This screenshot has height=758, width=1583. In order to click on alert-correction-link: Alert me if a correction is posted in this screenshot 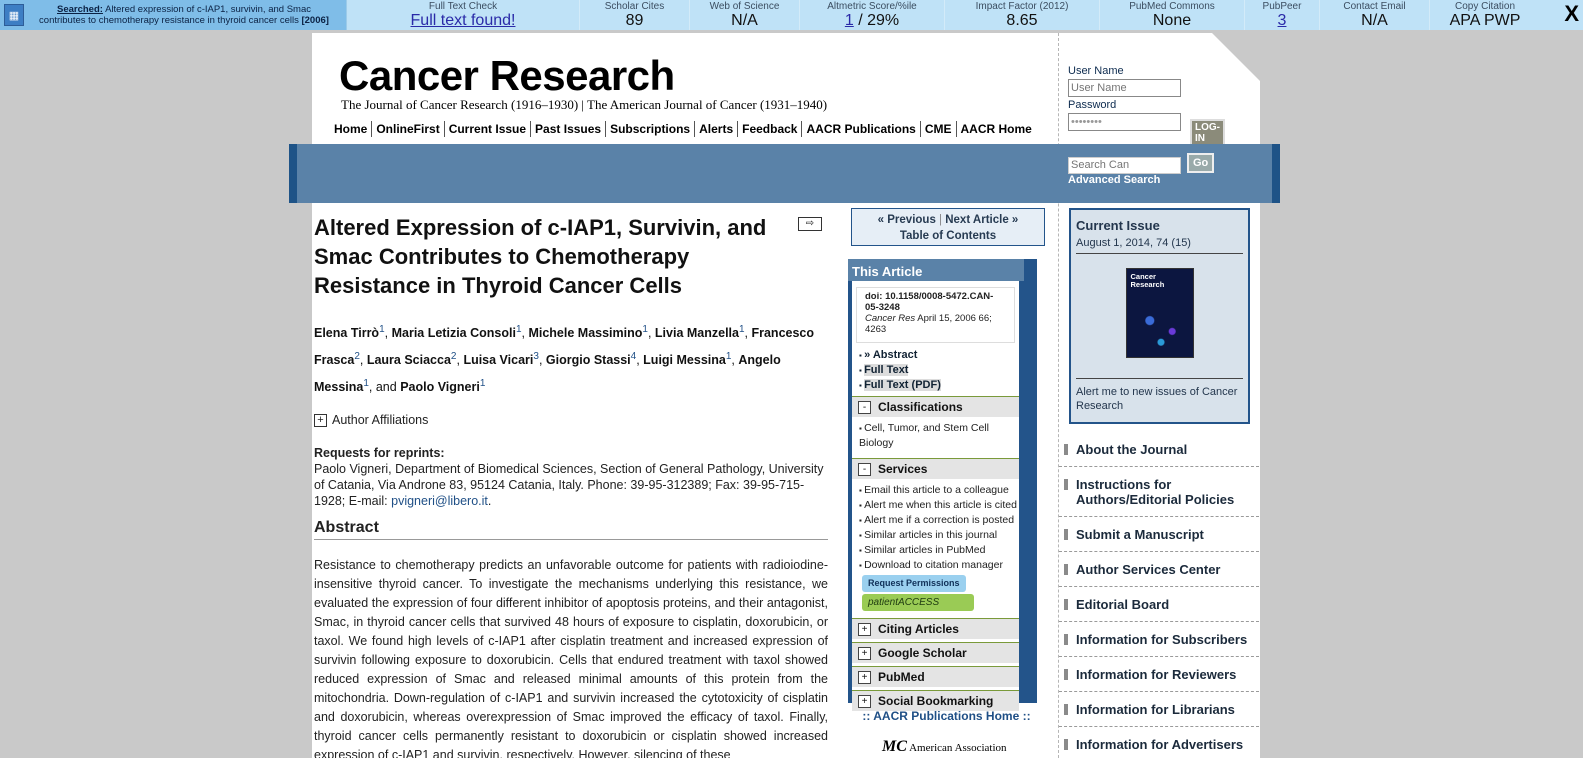, I will do `click(938, 520)`.